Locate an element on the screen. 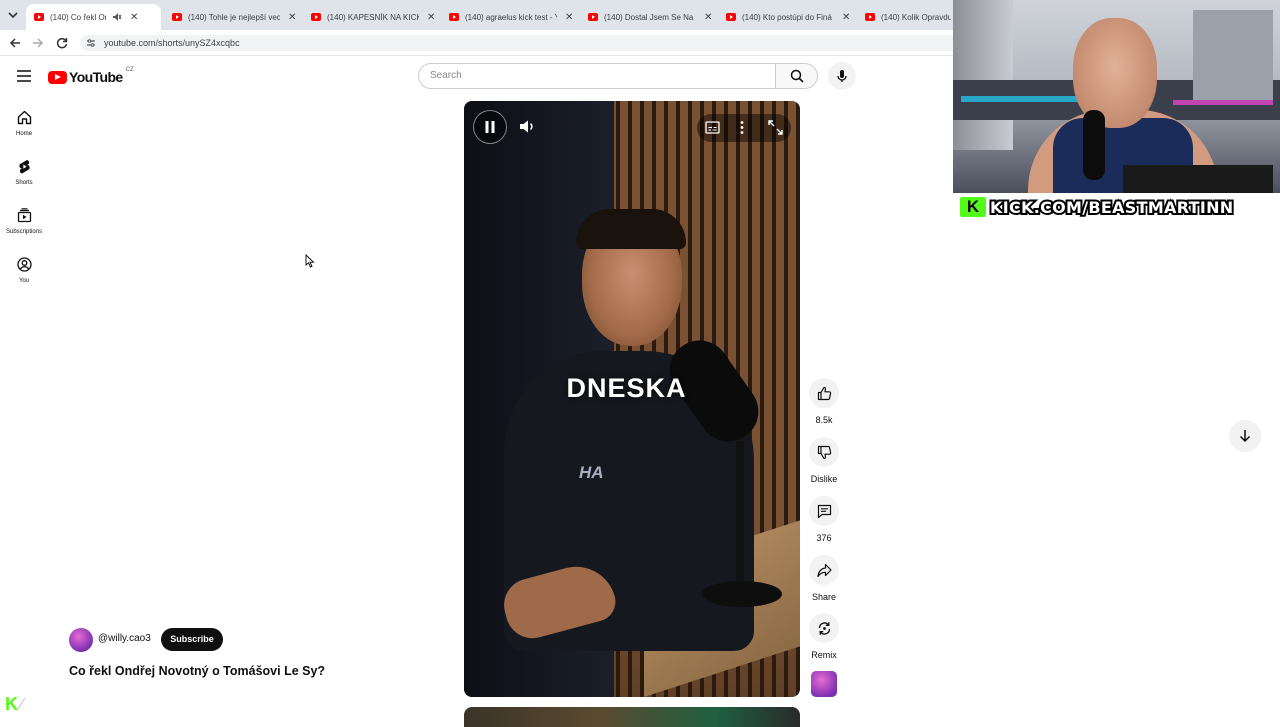 Image resolution: width=1280 pixels, height=727 pixels. voice-search-button is located at coordinates (842, 76).